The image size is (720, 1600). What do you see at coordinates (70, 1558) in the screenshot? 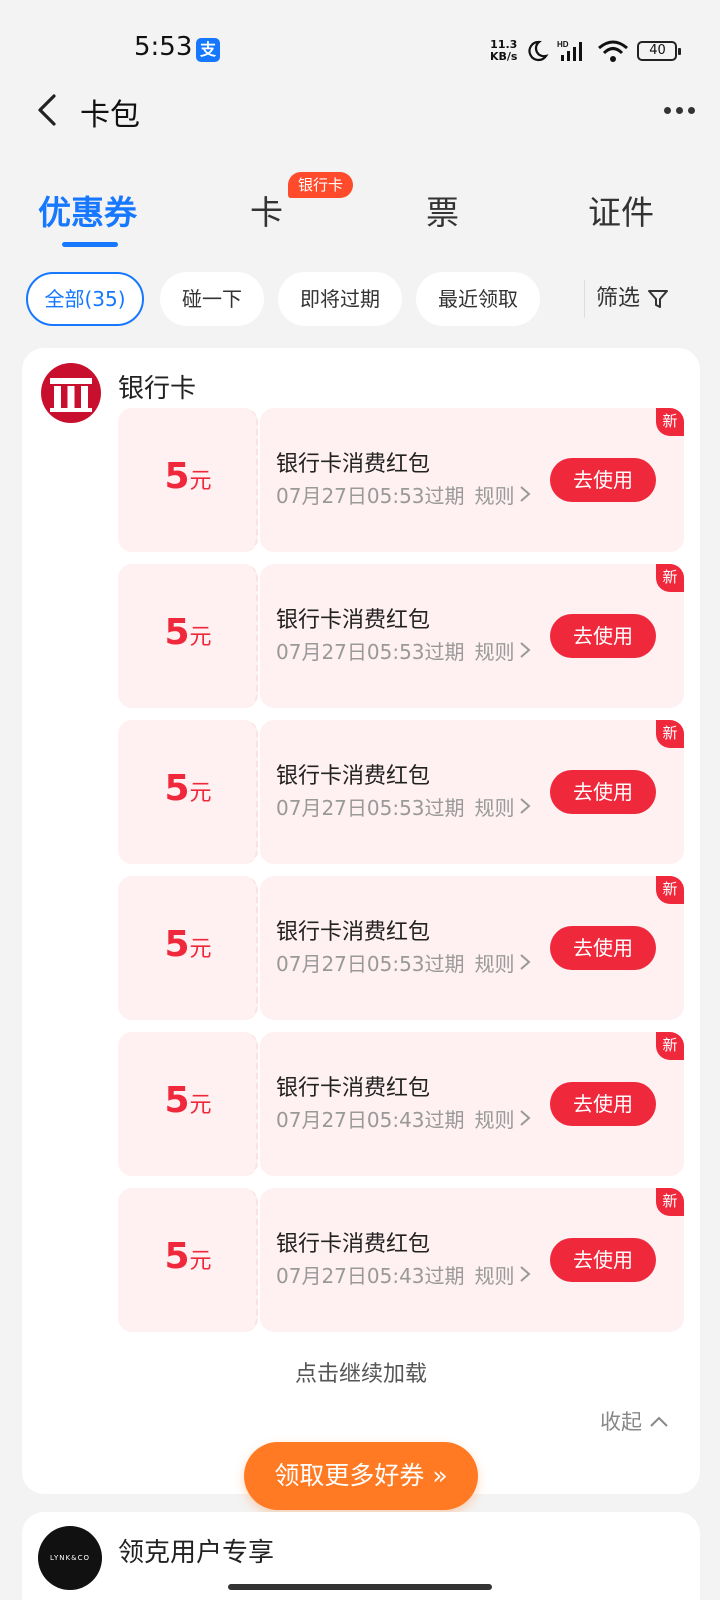
I see `lynkco-logo: LYNK&CO` at bounding box center [70, 1558].